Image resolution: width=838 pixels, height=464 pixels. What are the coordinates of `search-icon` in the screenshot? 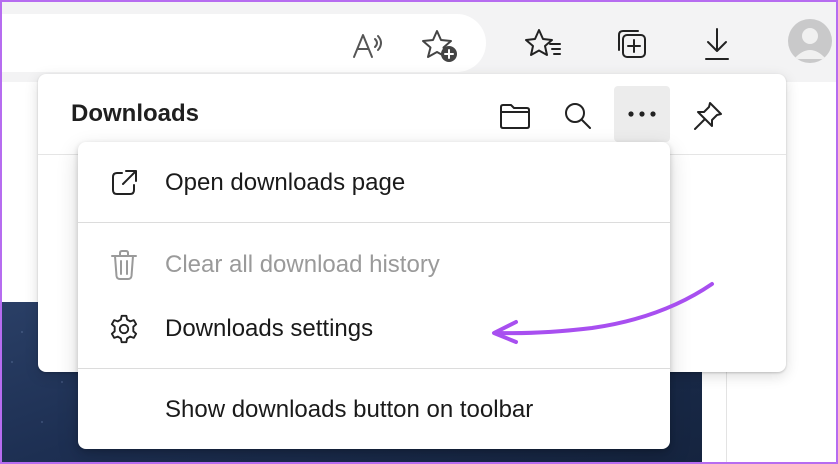 It's located at (578, 116).